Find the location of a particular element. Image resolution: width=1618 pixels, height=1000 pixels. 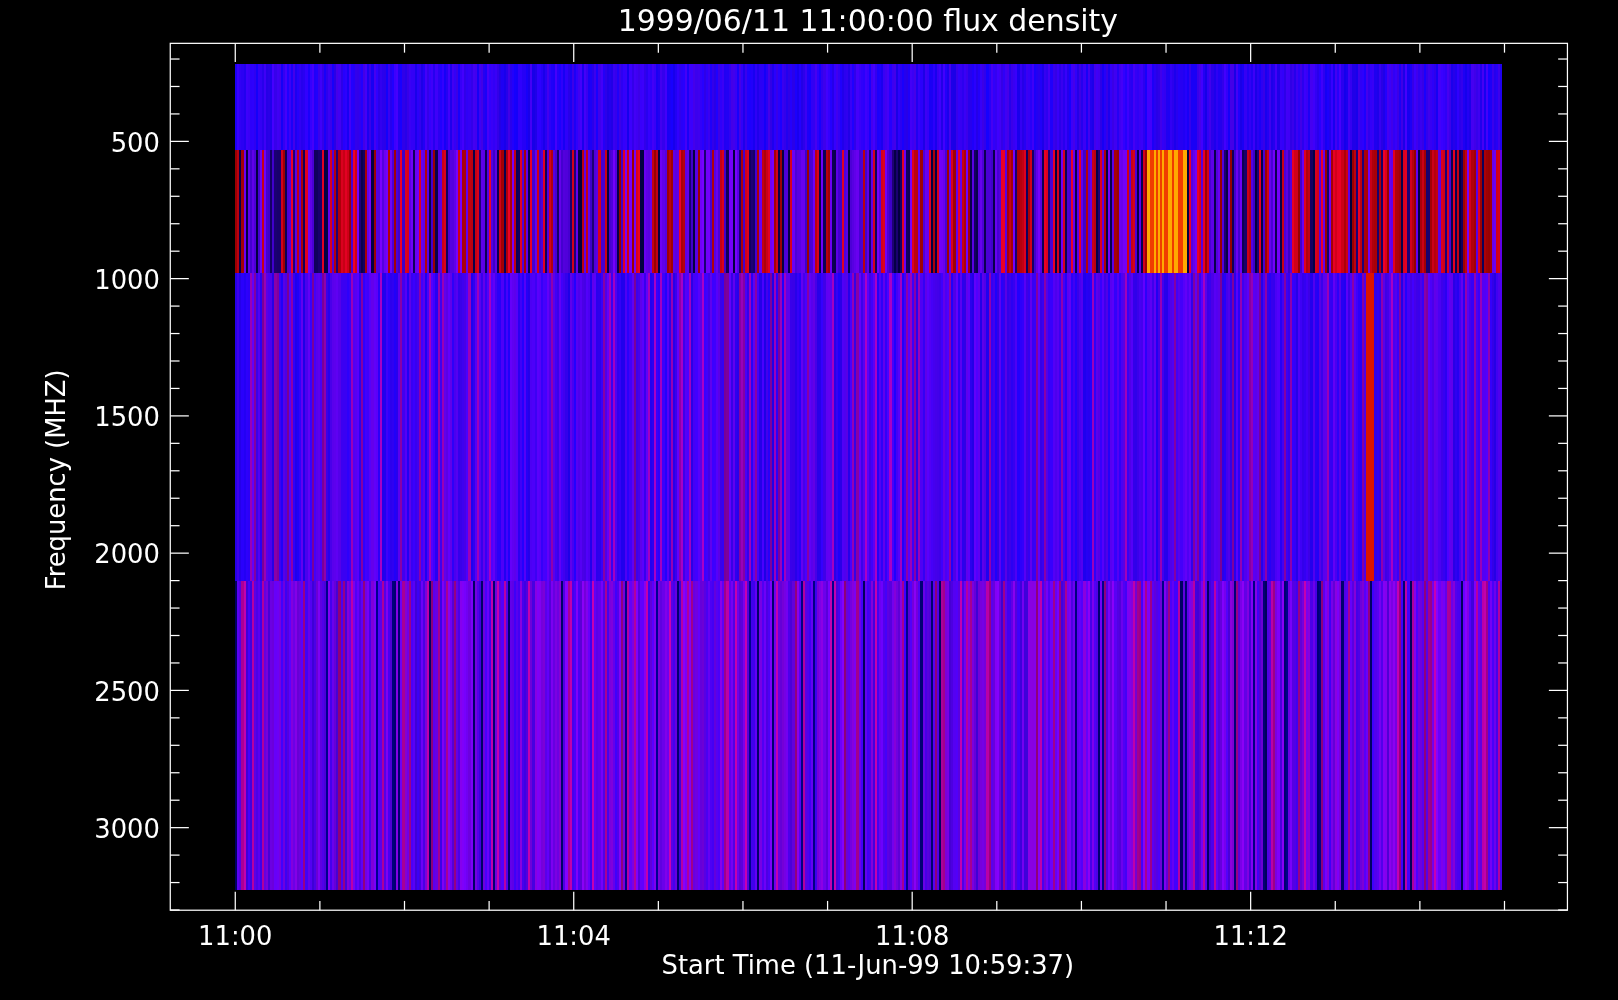

tick-label: 1000 is located at coordinates (127, 279).